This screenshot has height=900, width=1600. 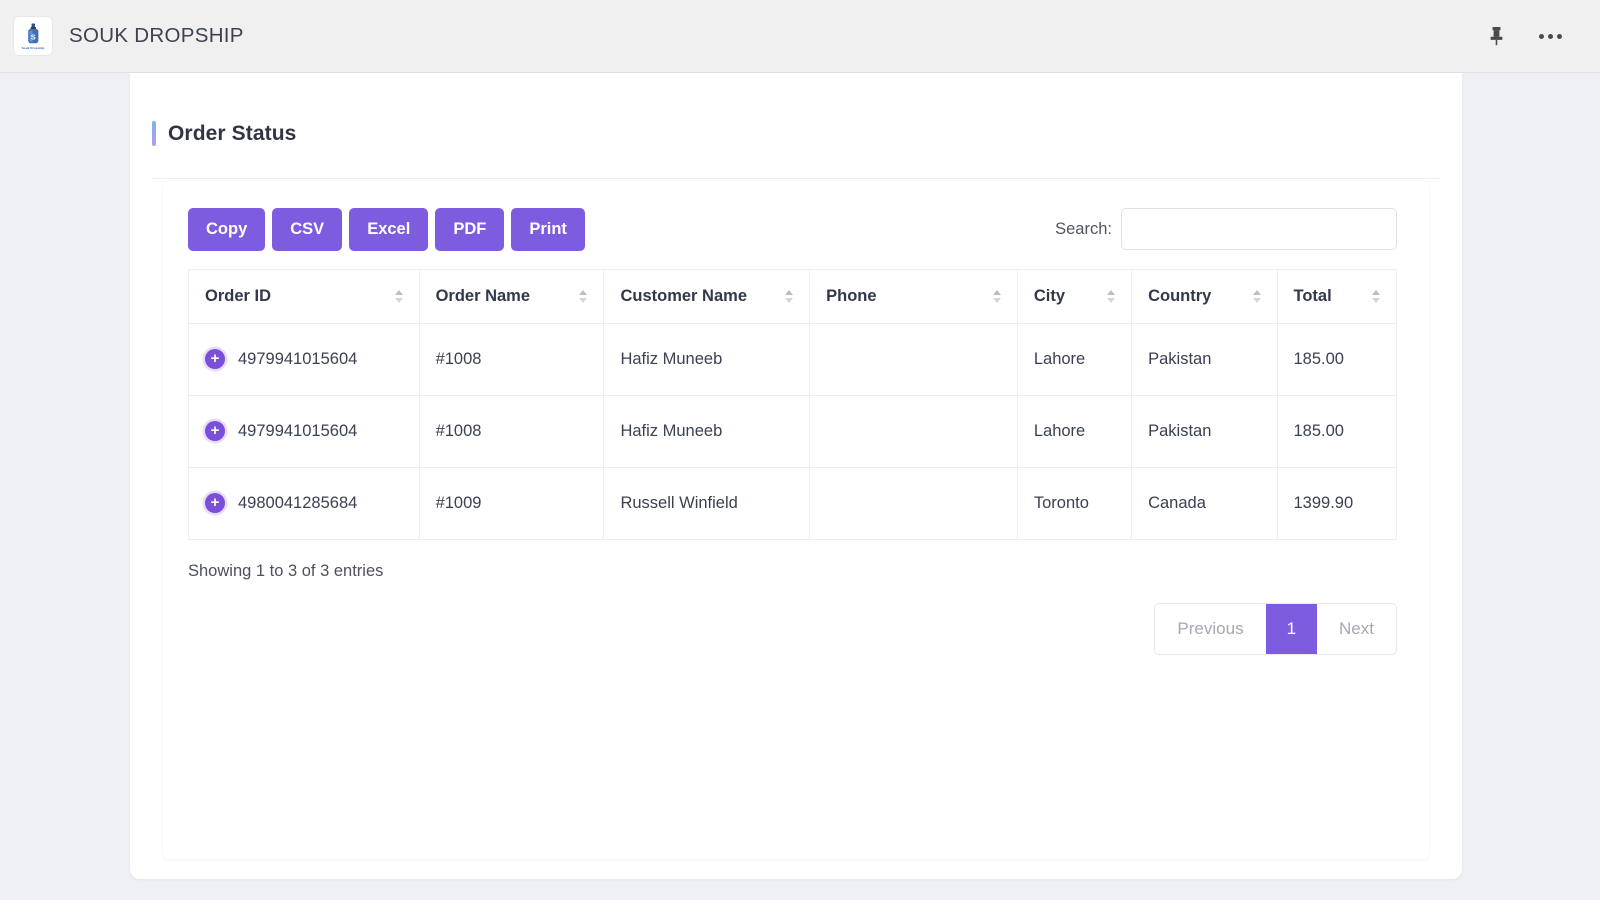 I want to click on cell-order-id: + 4980041285684, so click(x=304, y=503).